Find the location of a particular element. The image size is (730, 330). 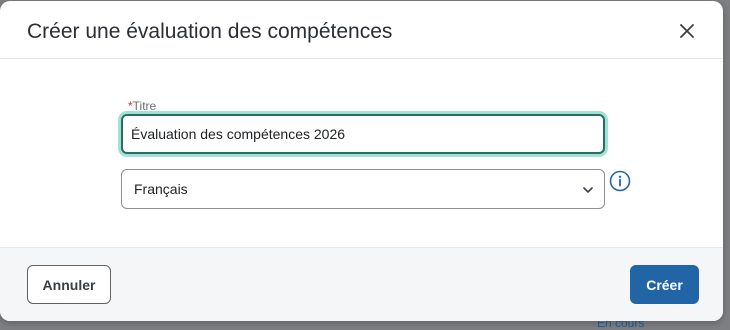

chevron-down-icon is located at coordinates (588, 190).